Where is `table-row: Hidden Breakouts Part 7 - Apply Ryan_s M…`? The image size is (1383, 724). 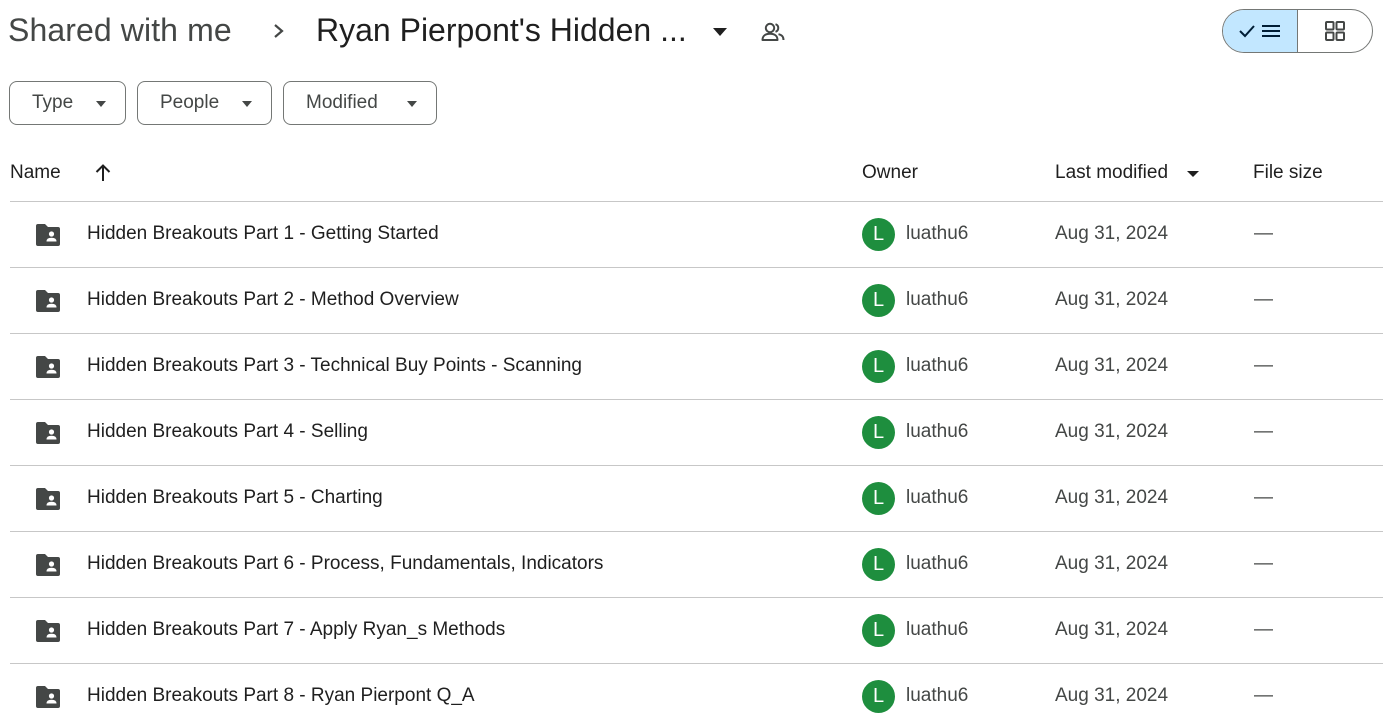
table-row: Hidden Breakouts Part 7 - Apply Ryan_s M… is located at coordinates (691, 631).